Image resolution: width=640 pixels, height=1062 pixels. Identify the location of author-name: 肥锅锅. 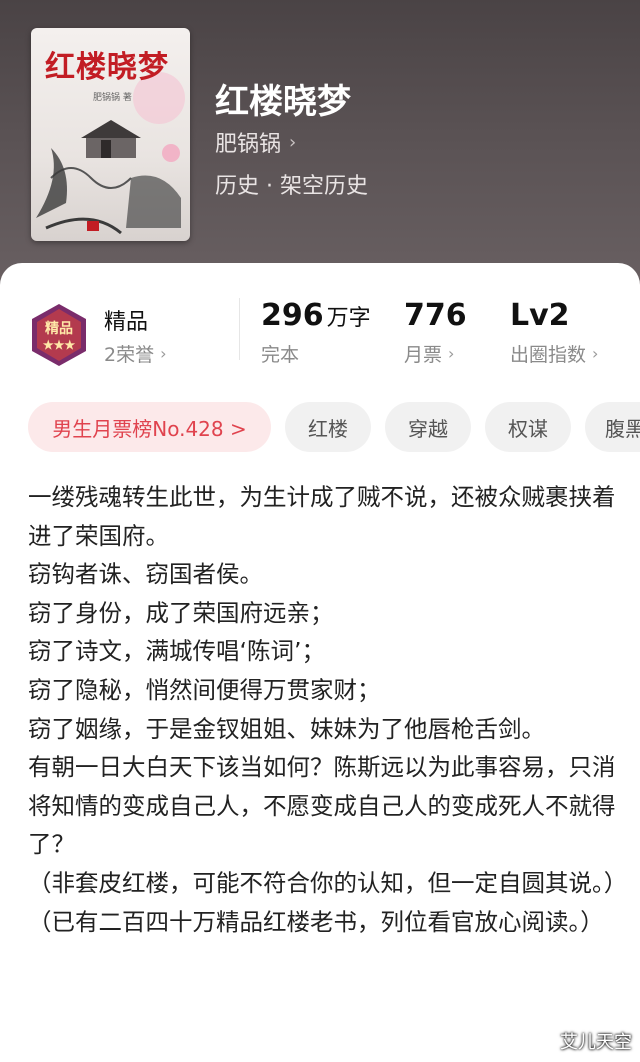
(248, 144).